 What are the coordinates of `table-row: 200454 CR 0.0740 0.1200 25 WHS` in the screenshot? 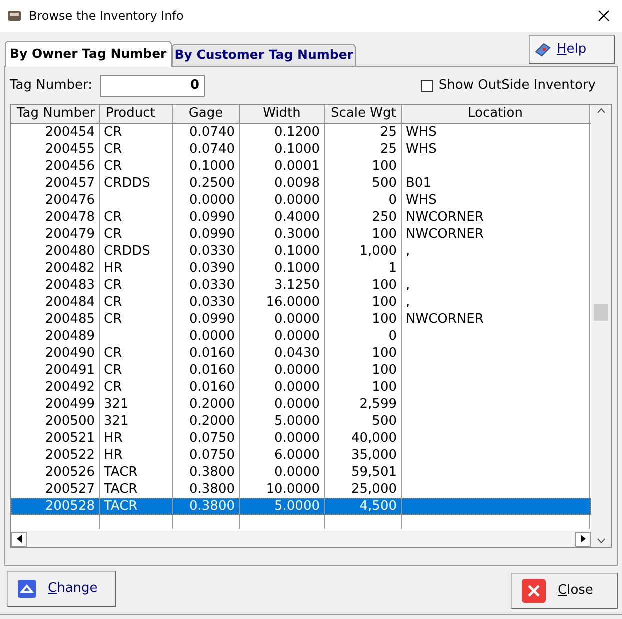 It's located at (301, 132).